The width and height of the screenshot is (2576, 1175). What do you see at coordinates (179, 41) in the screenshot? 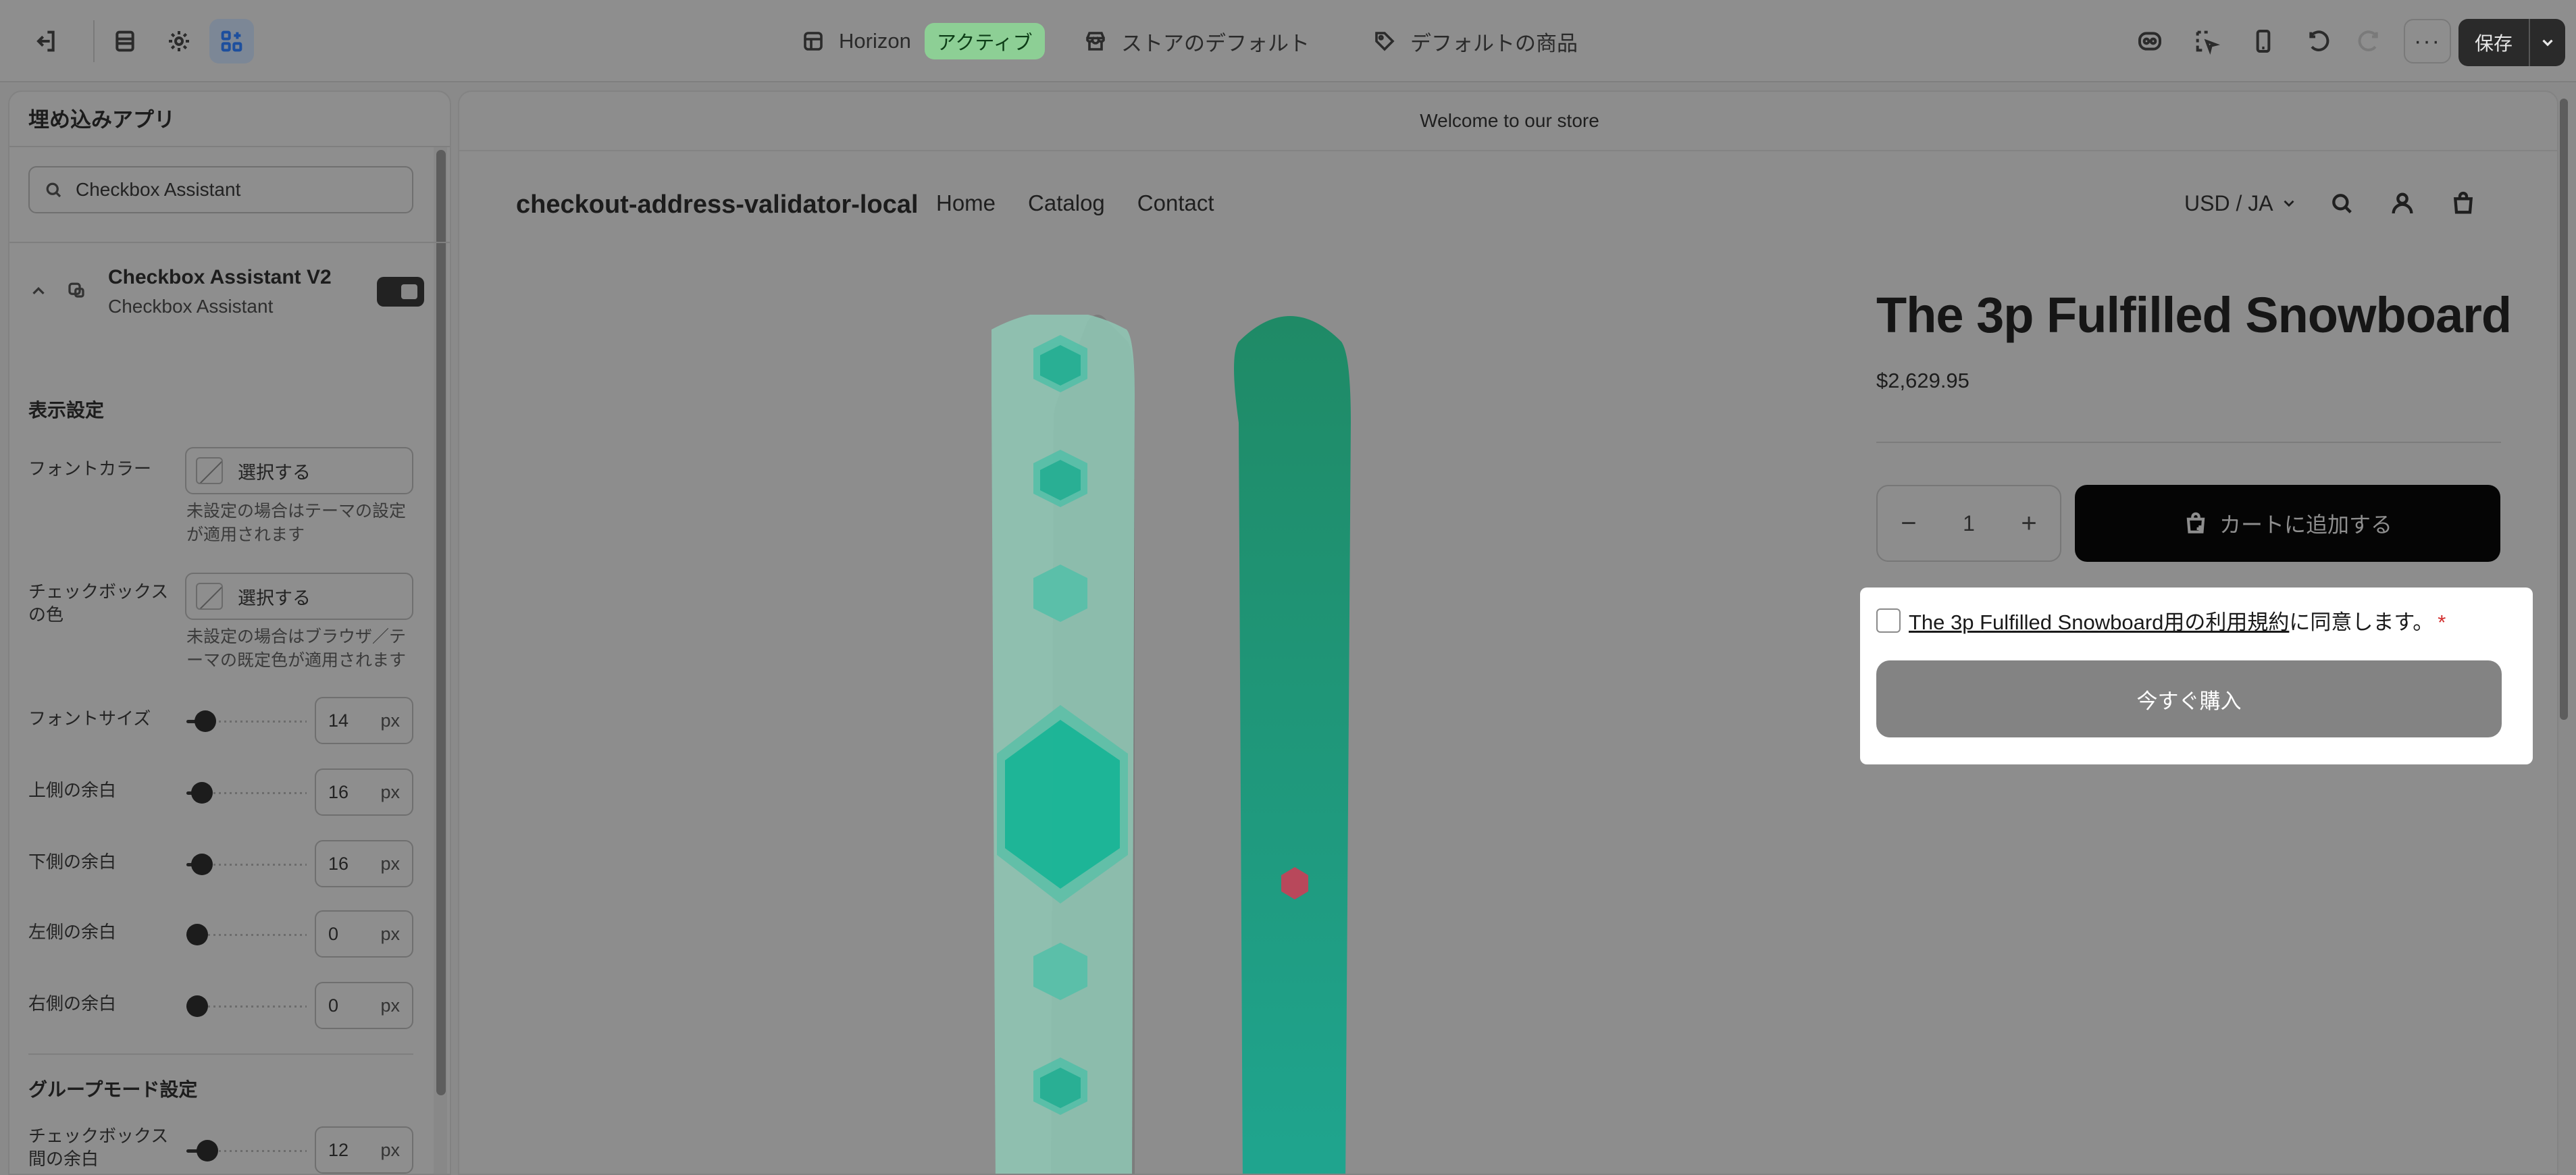
I see `gear-icon` at bounding box center [179, 41].